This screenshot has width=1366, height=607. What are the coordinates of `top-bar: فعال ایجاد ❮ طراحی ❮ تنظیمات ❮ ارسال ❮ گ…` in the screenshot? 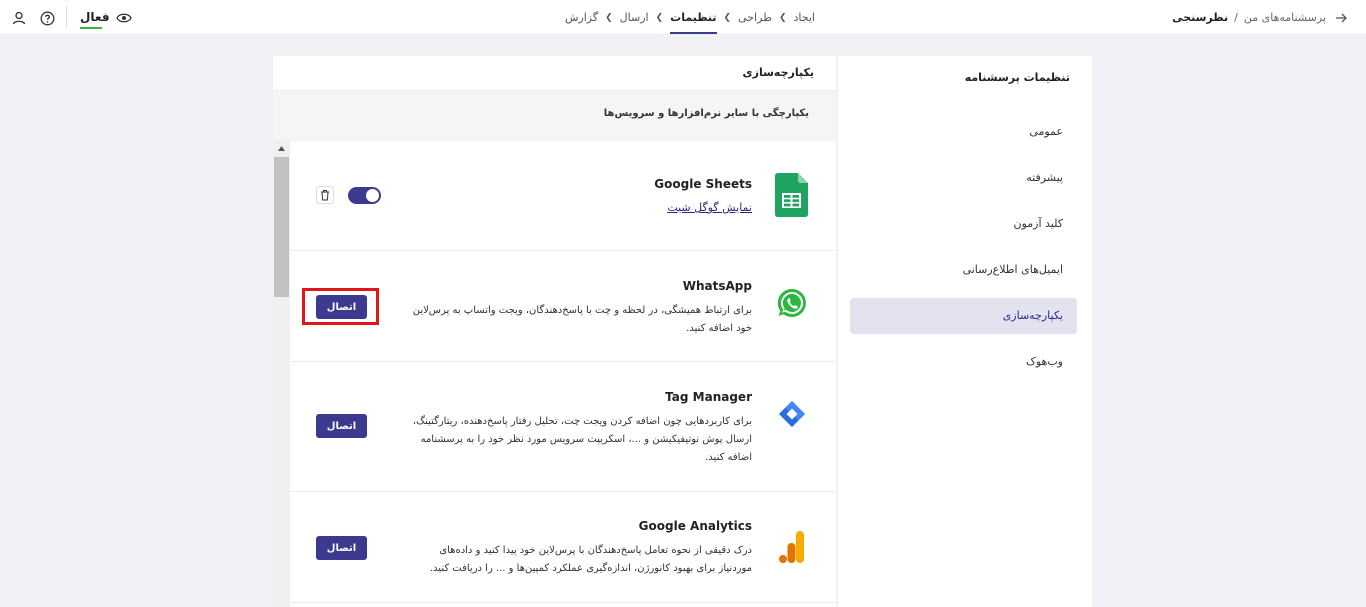 It's located at (683, 17).